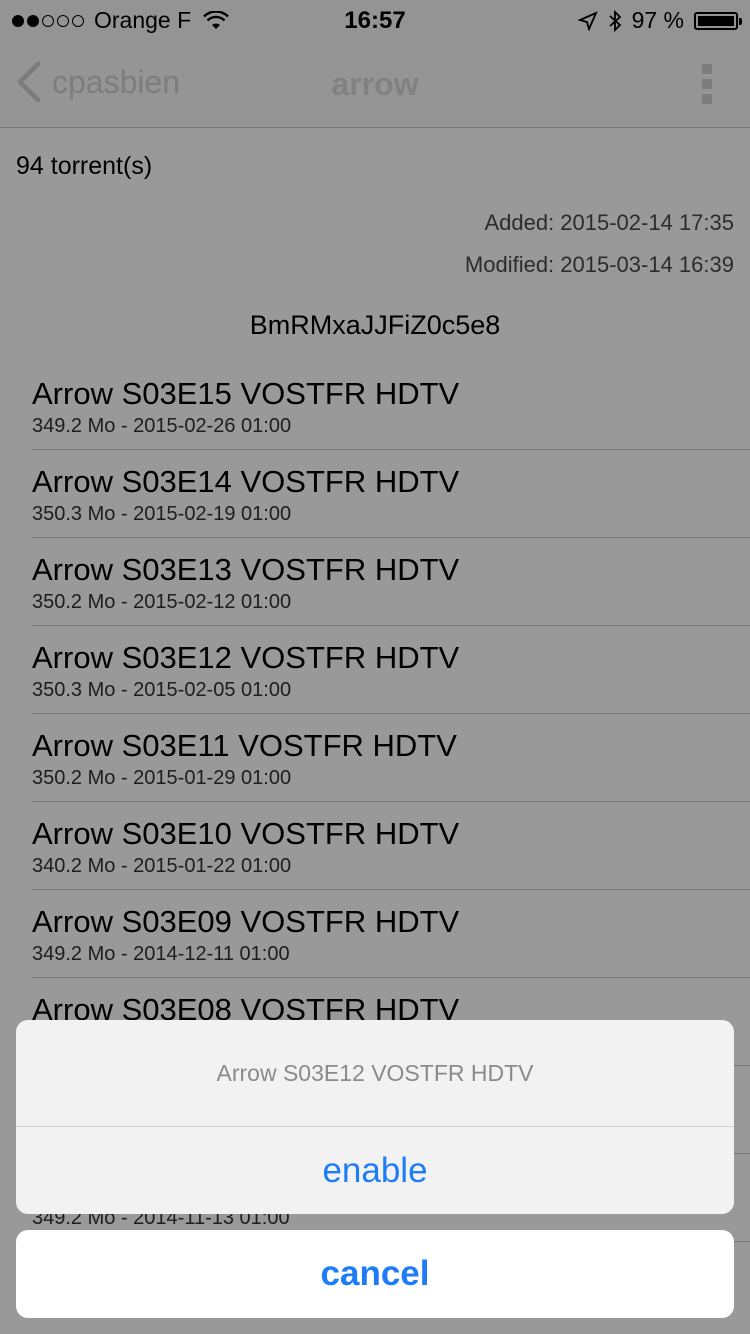 The height and width of the screenshot is (1334, 750). Describe the element at coordinates (375, 1170) in the screenshot. I see `enable-button: enable` at that location.